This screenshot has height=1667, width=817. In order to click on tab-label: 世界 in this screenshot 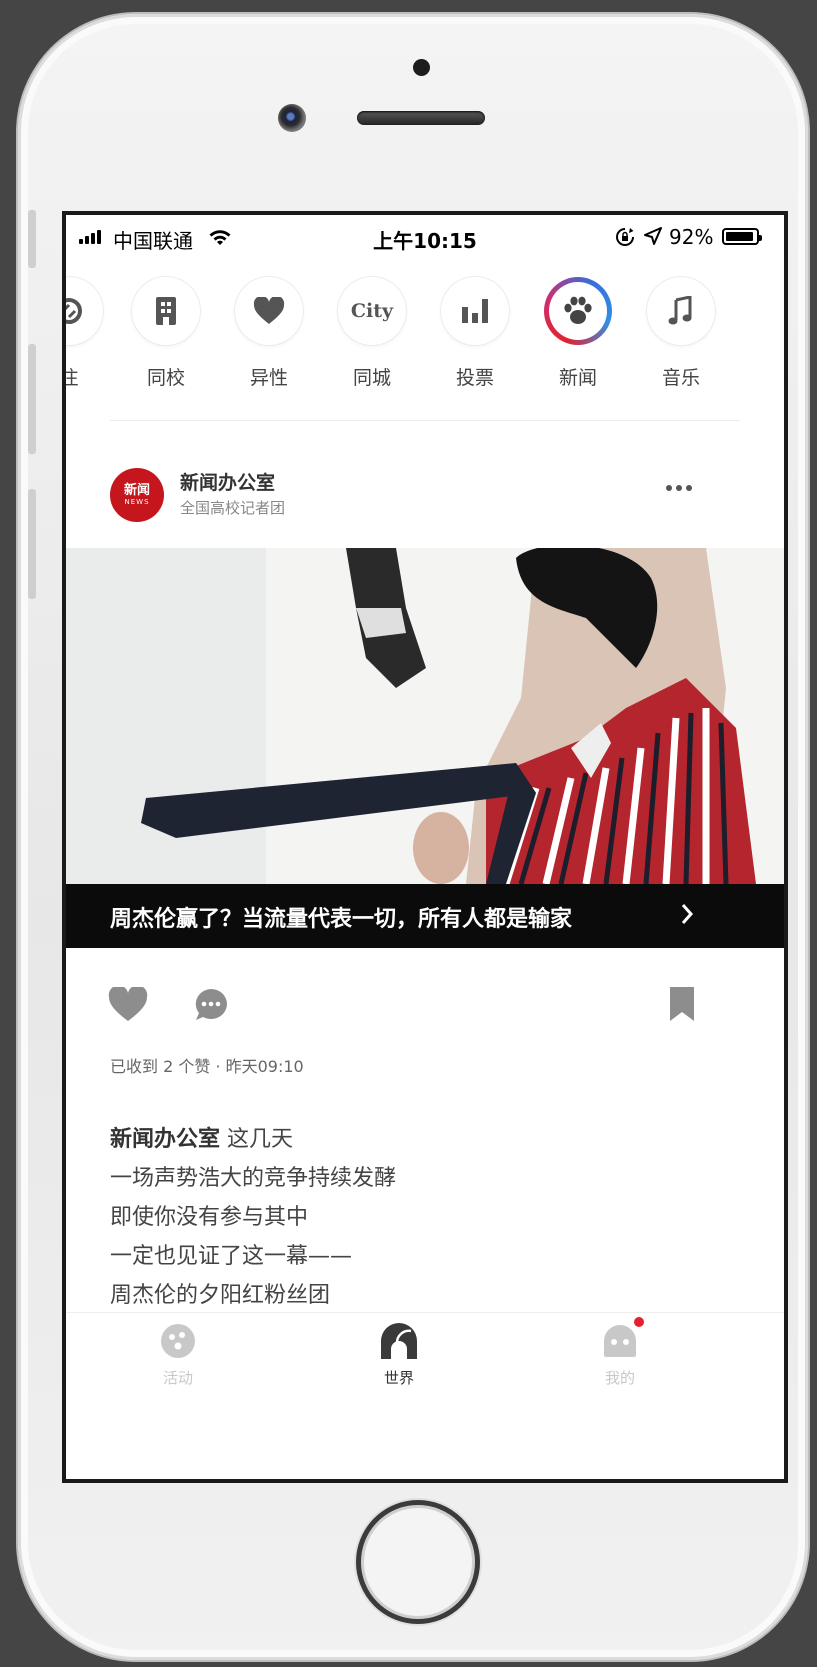, I will do `click(398, 1378)`.